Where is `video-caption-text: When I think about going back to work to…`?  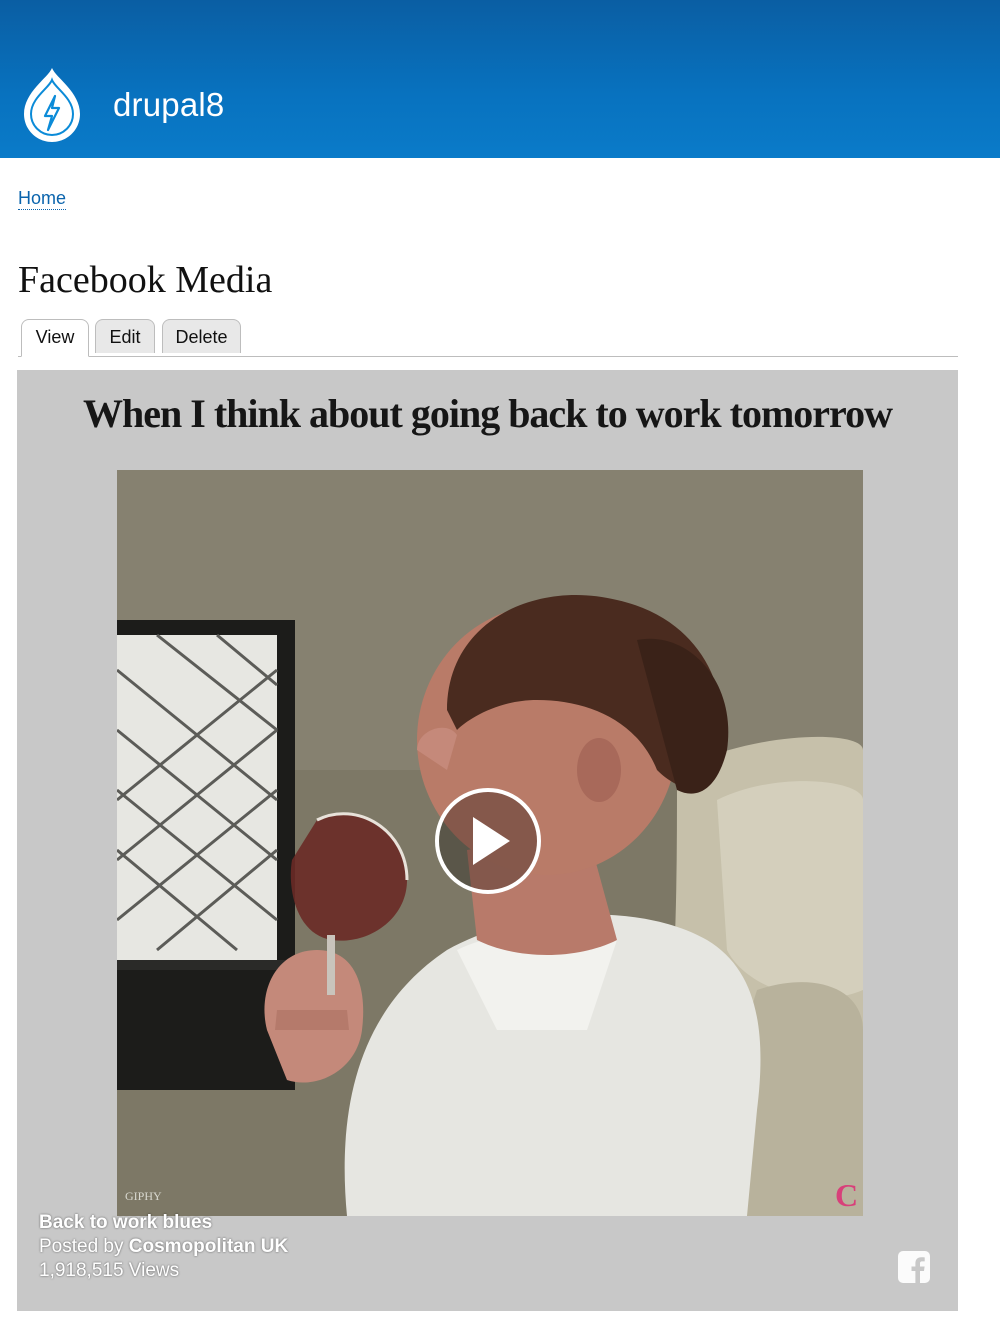 video-caption-text: When I think about going back to work to… is located at coordinates (488, 413).